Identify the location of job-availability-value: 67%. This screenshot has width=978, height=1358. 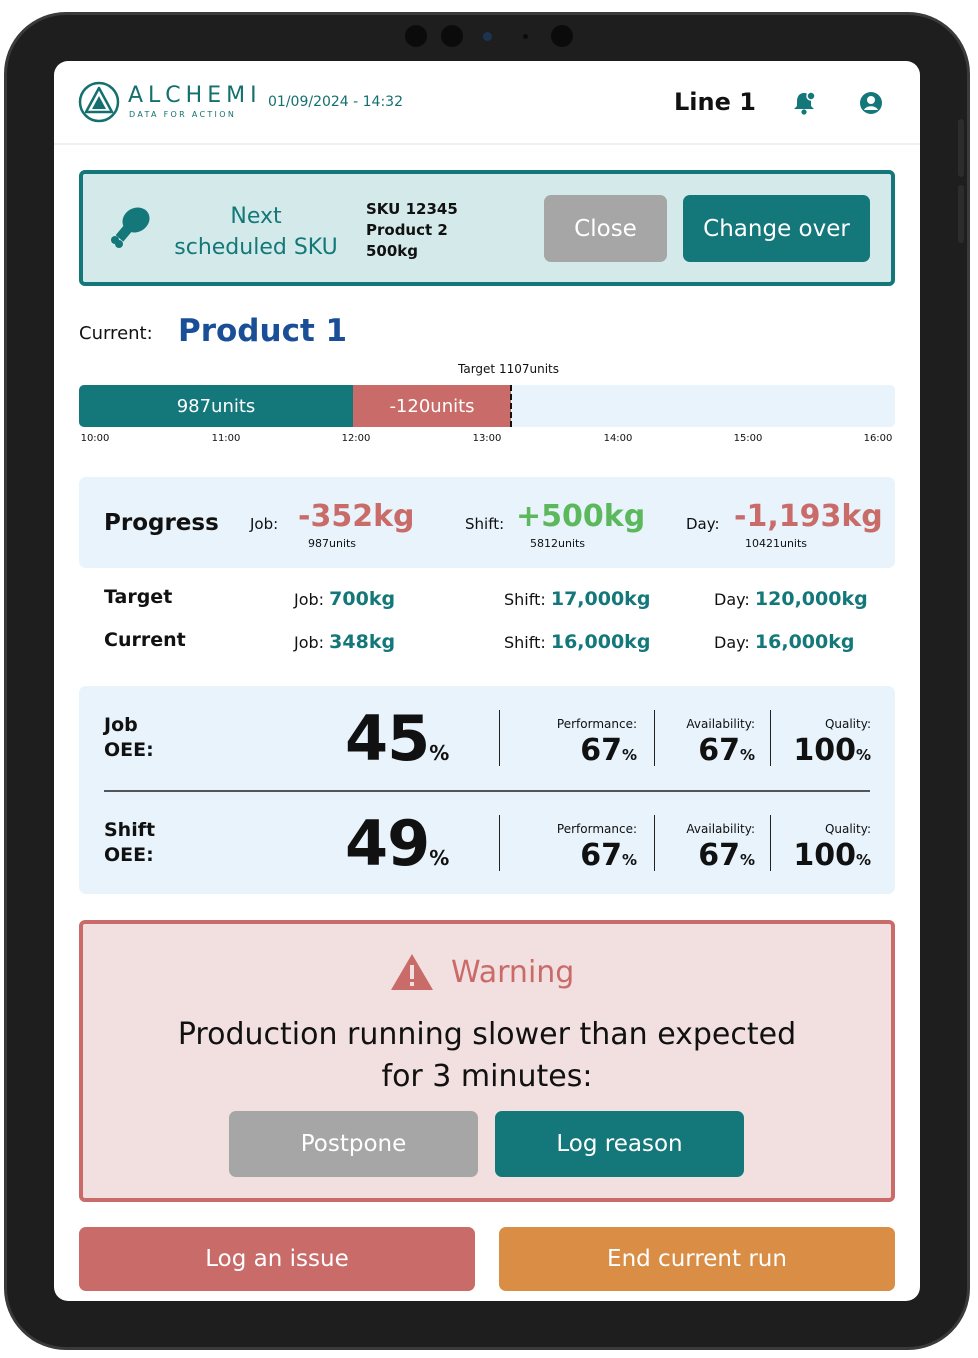
(705, 750).